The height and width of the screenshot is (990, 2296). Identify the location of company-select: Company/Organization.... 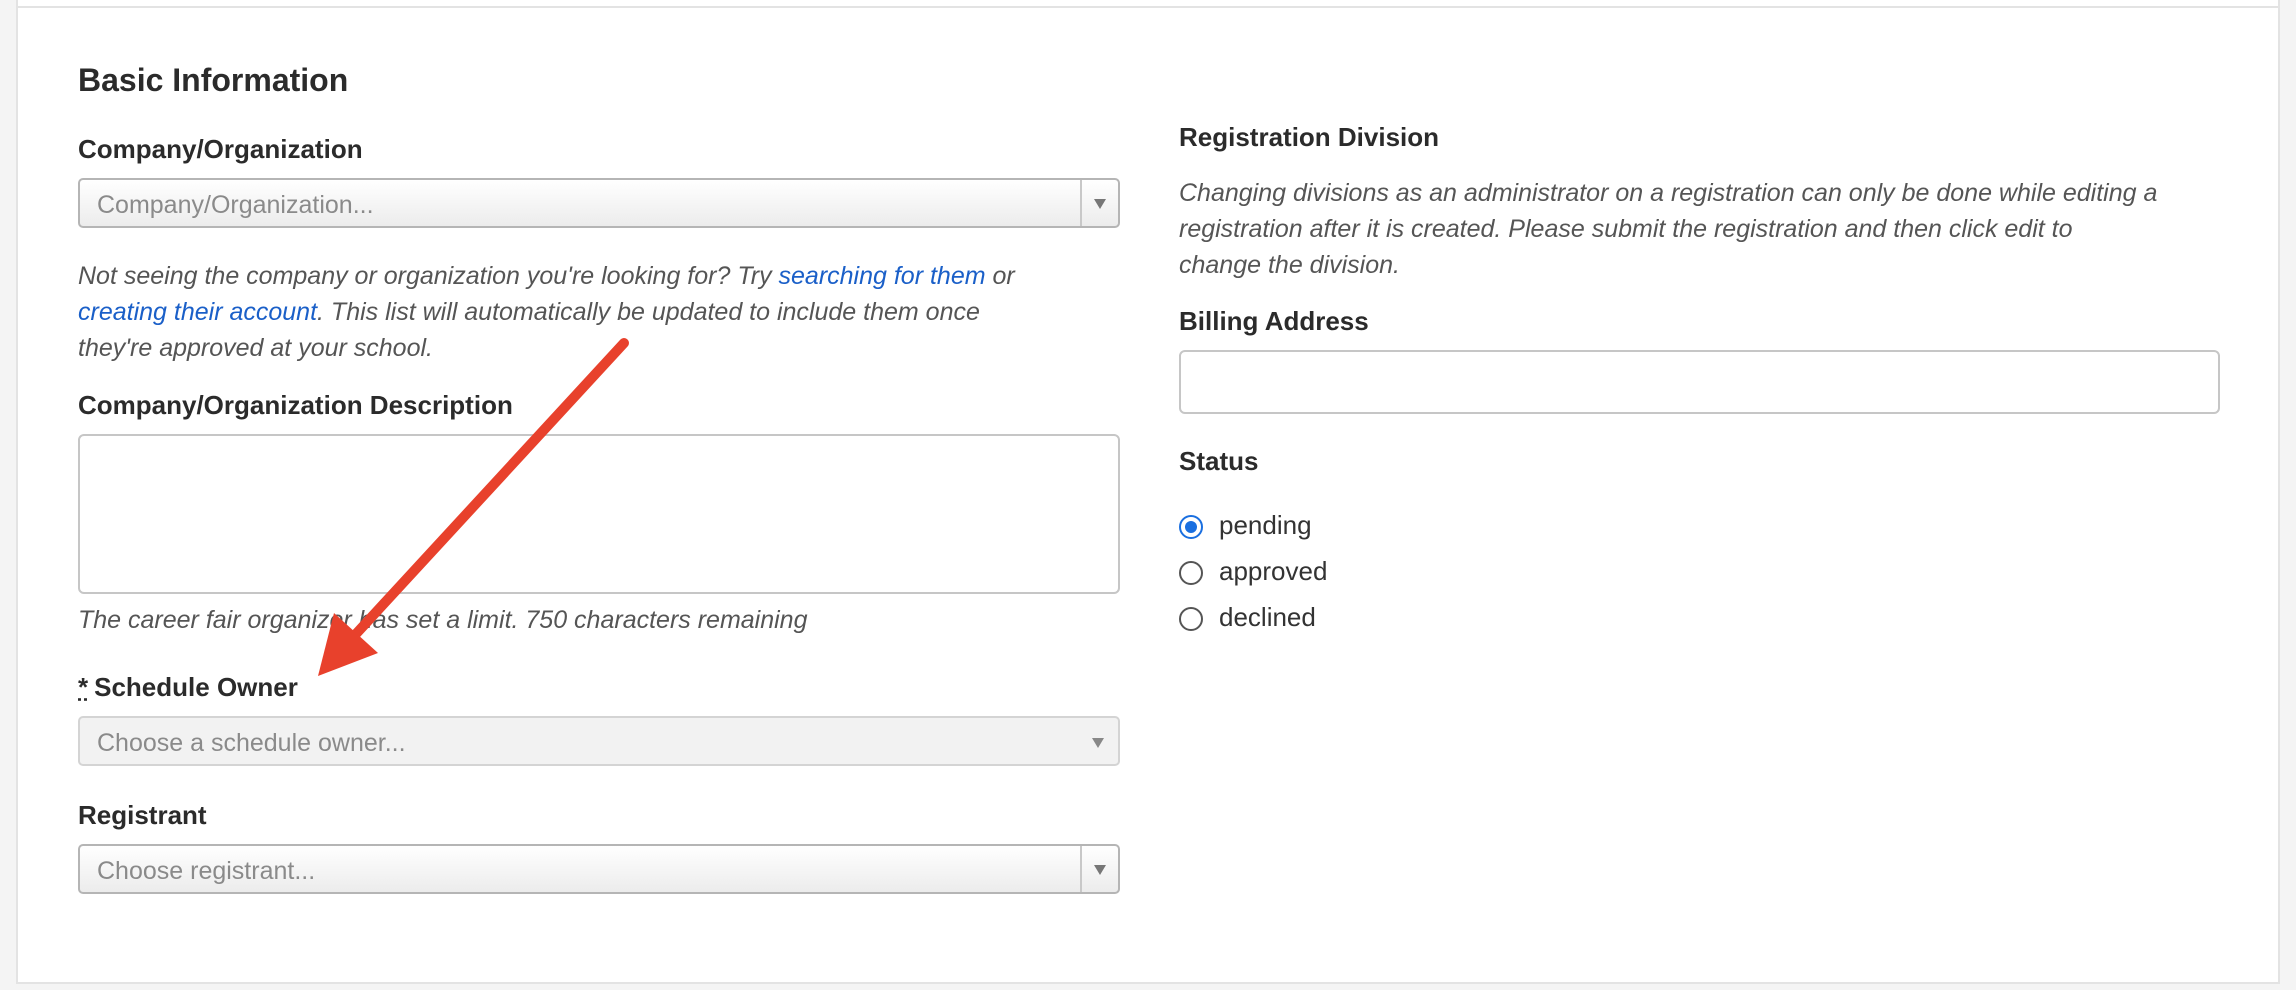
(599, 203).